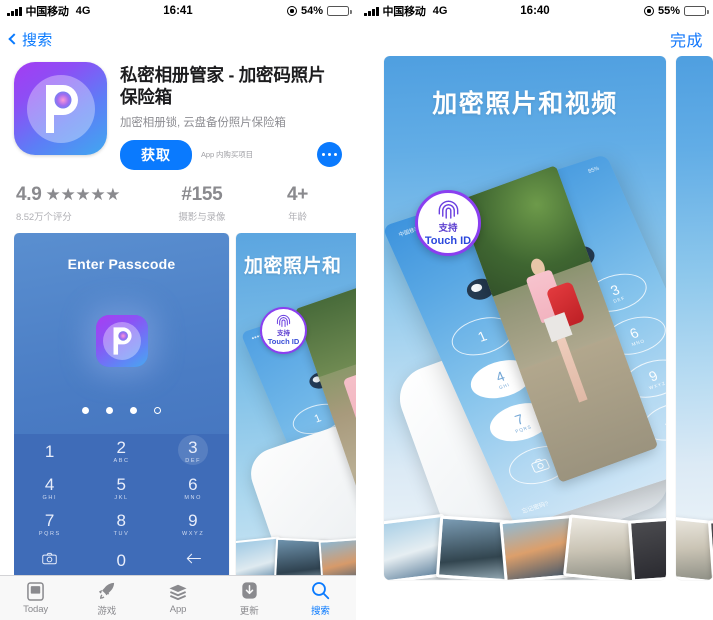 This screenshot has width=713, height=620. I want to click on today-card-icon, so click(35, 591).